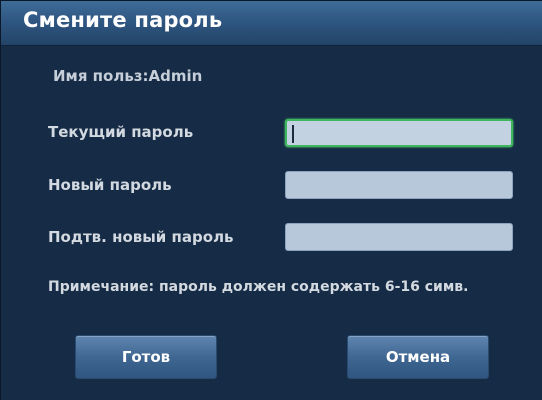 This screenshot has width=542, height=400. What do you see at coordinates (121, 132) in the screenshot?
I see `current-password-label: Текущий пароль` at bounding box center [121, 132].